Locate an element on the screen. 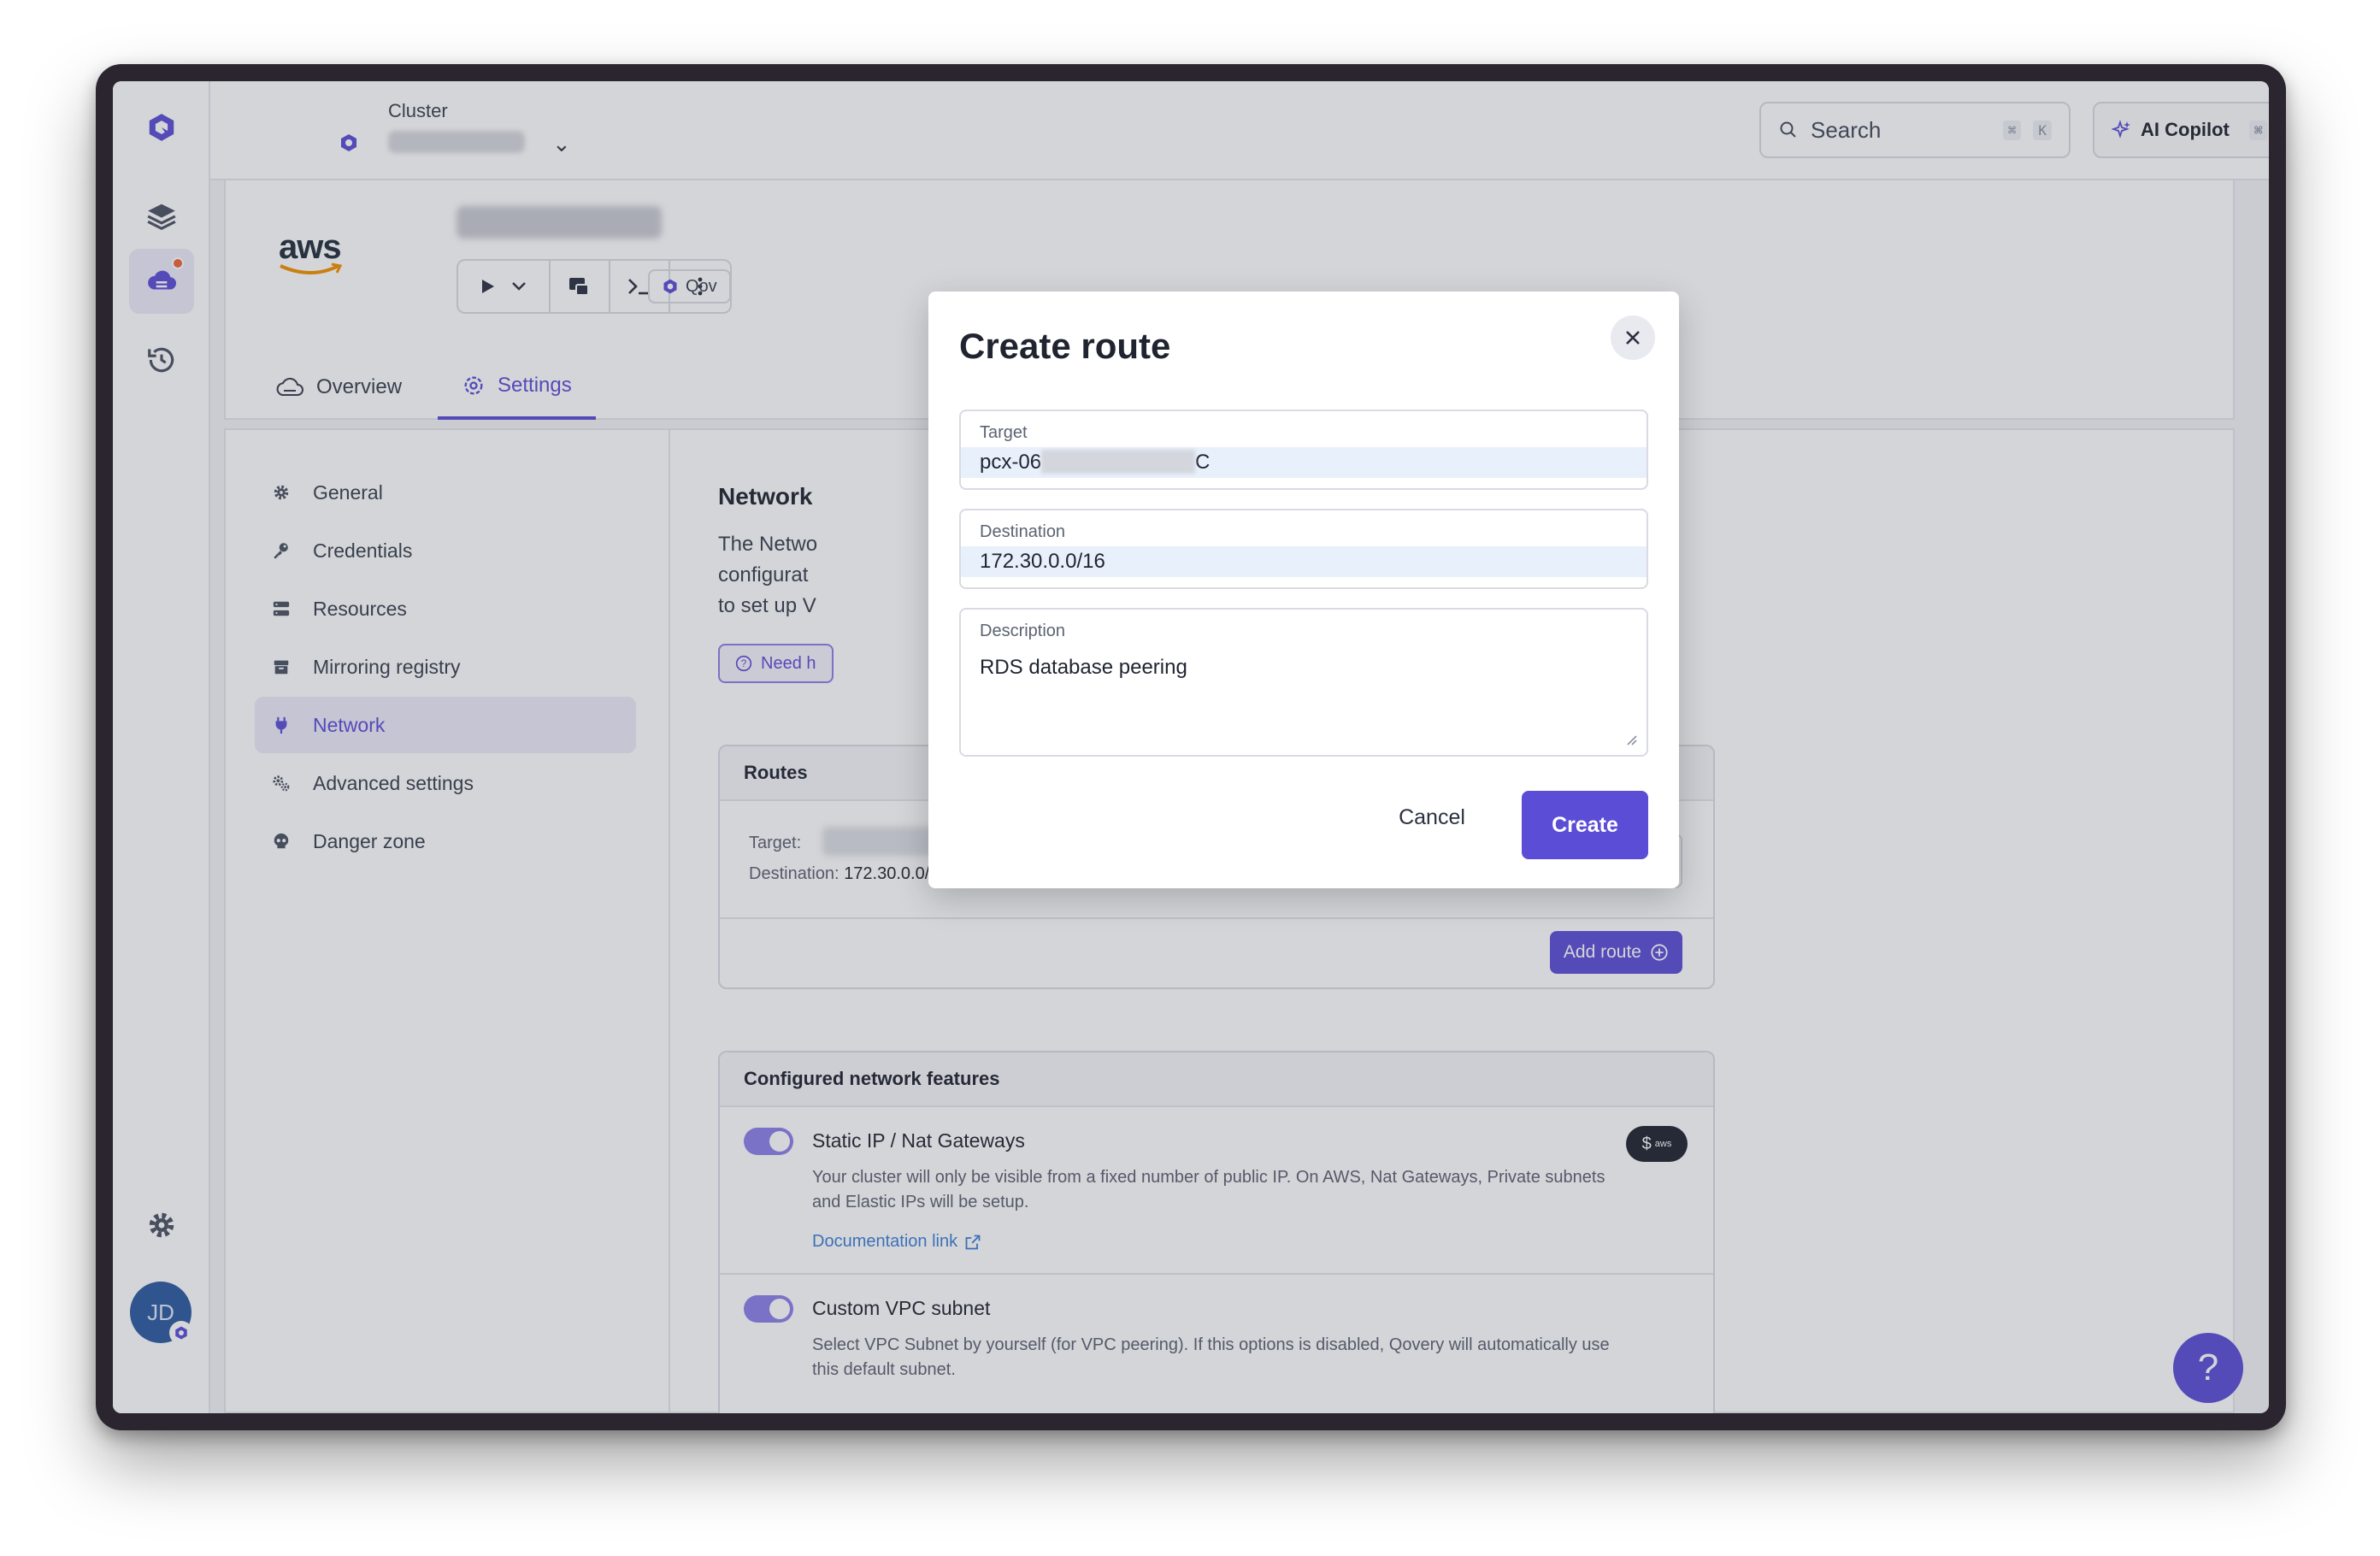 Image resolution: width=2380 pixels, height=1556 pixels. target-prefix: pcx-06 is located at coordinates (1011, 462).